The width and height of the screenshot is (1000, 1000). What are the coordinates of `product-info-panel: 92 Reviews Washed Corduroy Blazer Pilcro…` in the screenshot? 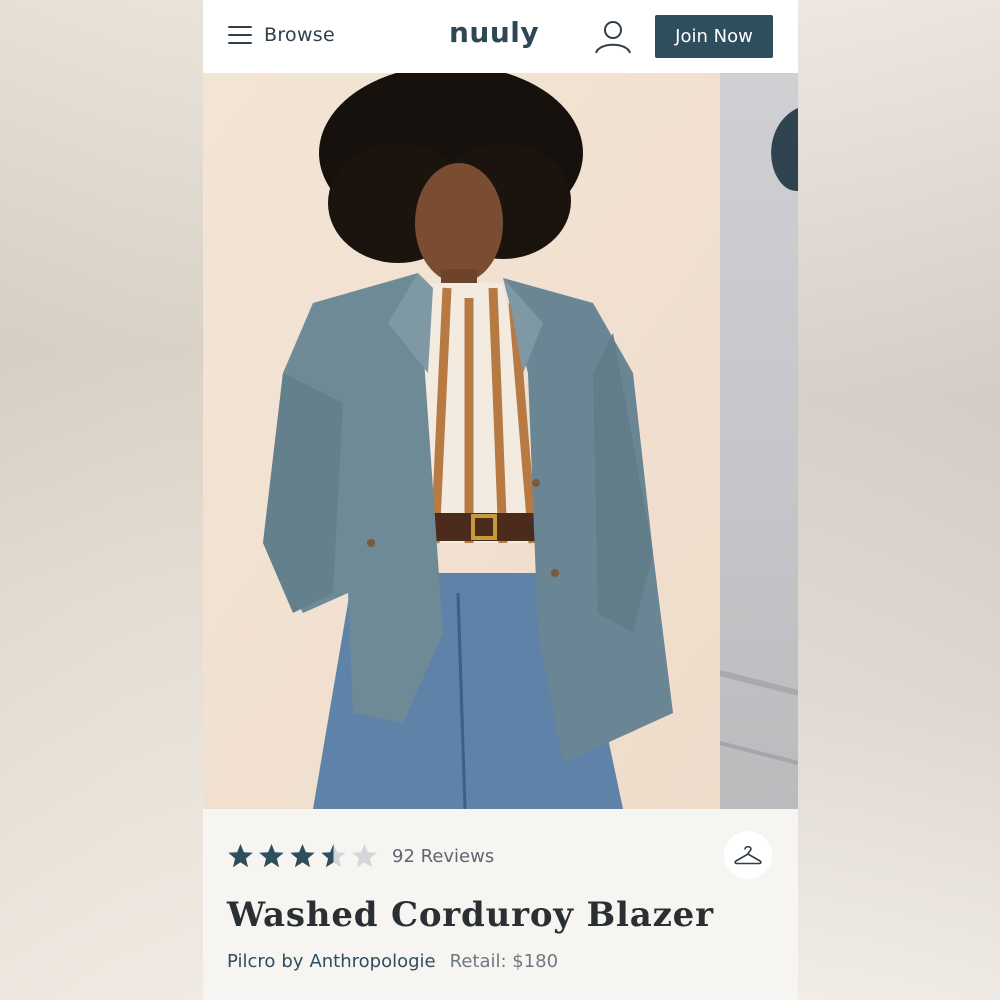 It's located at (500, 904).